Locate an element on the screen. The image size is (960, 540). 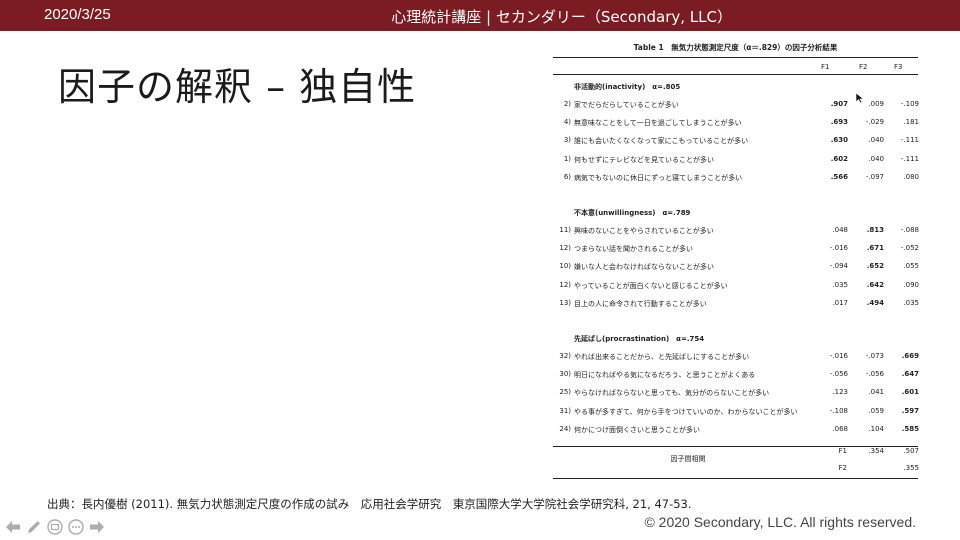
loading-f2: .494 is located at coordinates (875, 302).